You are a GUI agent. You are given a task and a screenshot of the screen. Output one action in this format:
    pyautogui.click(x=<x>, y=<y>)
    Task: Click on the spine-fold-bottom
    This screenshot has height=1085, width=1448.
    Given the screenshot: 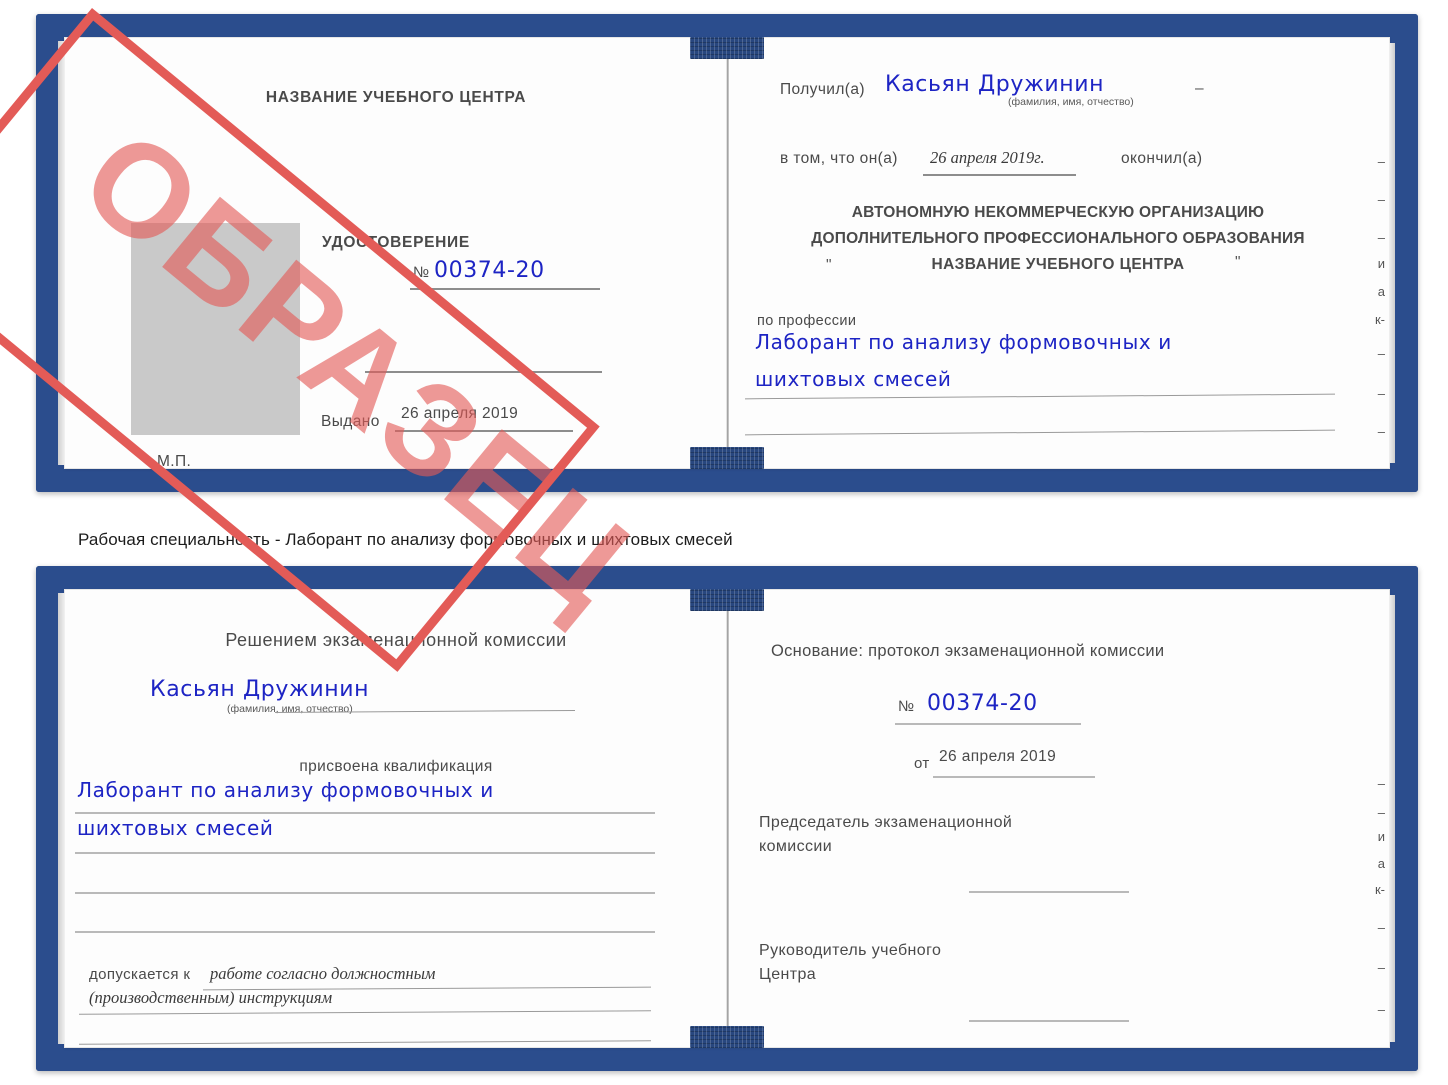 What is the action you would take?
    pyautogui.click(x=727, y=818)
    